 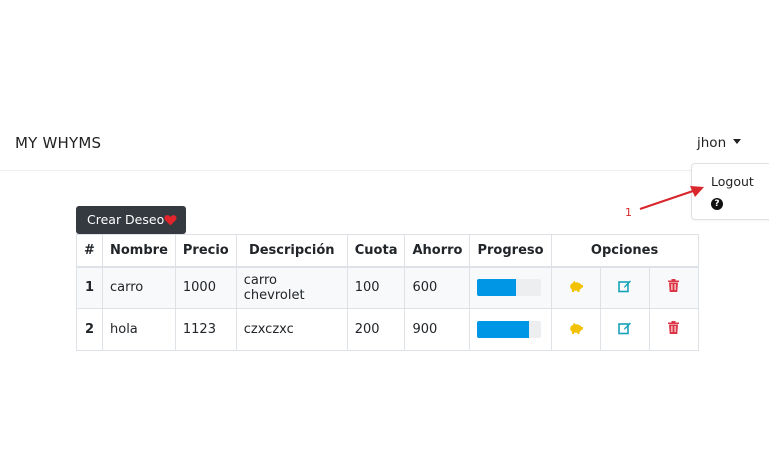 What do you see at coordinates (437, 329) in the screenshot?
I see `cell-ahorro: 900` at bounding box center [437, 329].